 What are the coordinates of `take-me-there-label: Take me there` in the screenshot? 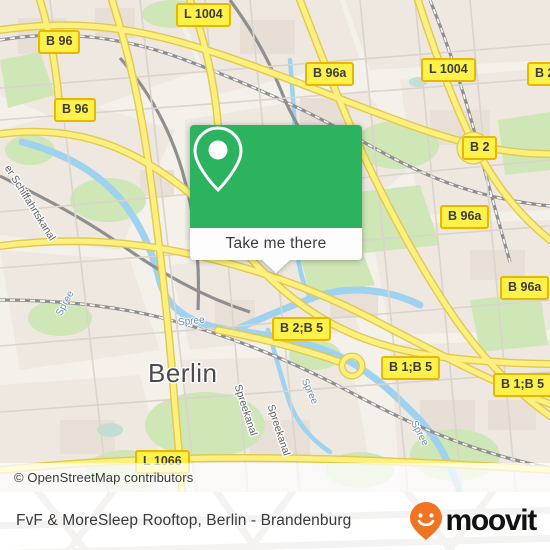 It's located at (276, 243).